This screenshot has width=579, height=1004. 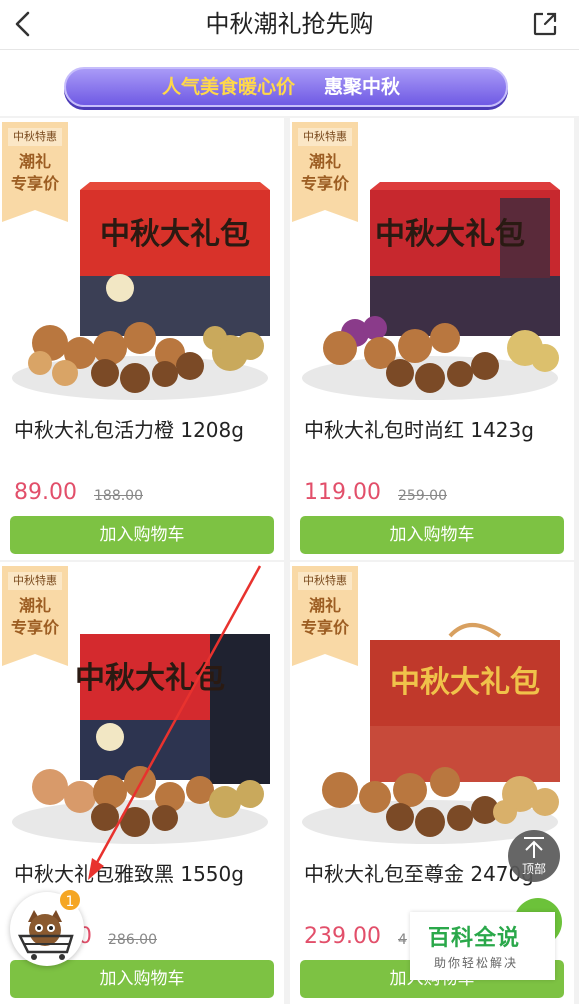 I want to click on back-to-top-button: 顶部, so click(x=534, y=856).